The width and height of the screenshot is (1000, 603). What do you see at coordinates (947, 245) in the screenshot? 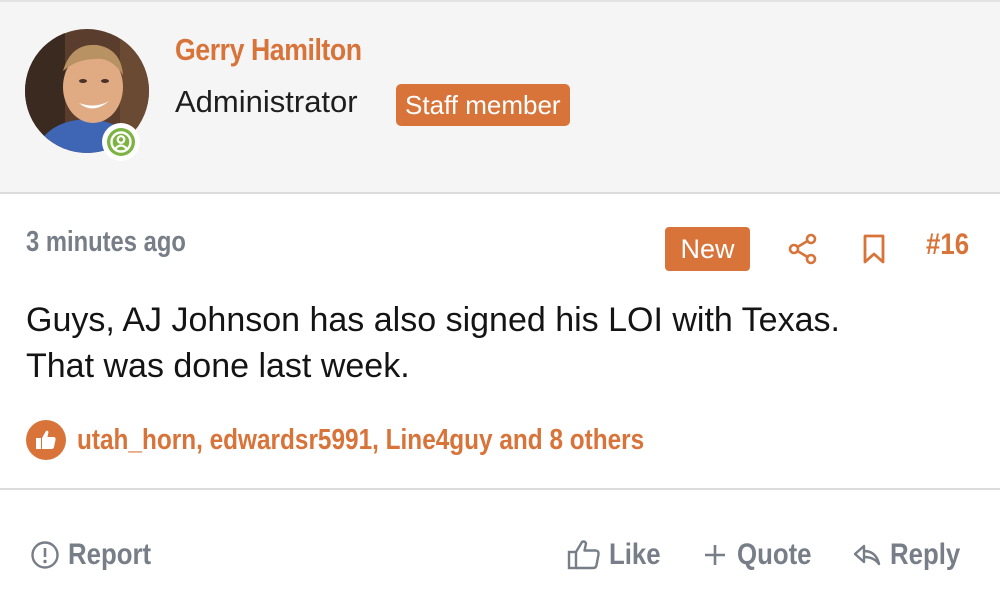
I see `post-number-link: #16` at bounding box center [947, 245].